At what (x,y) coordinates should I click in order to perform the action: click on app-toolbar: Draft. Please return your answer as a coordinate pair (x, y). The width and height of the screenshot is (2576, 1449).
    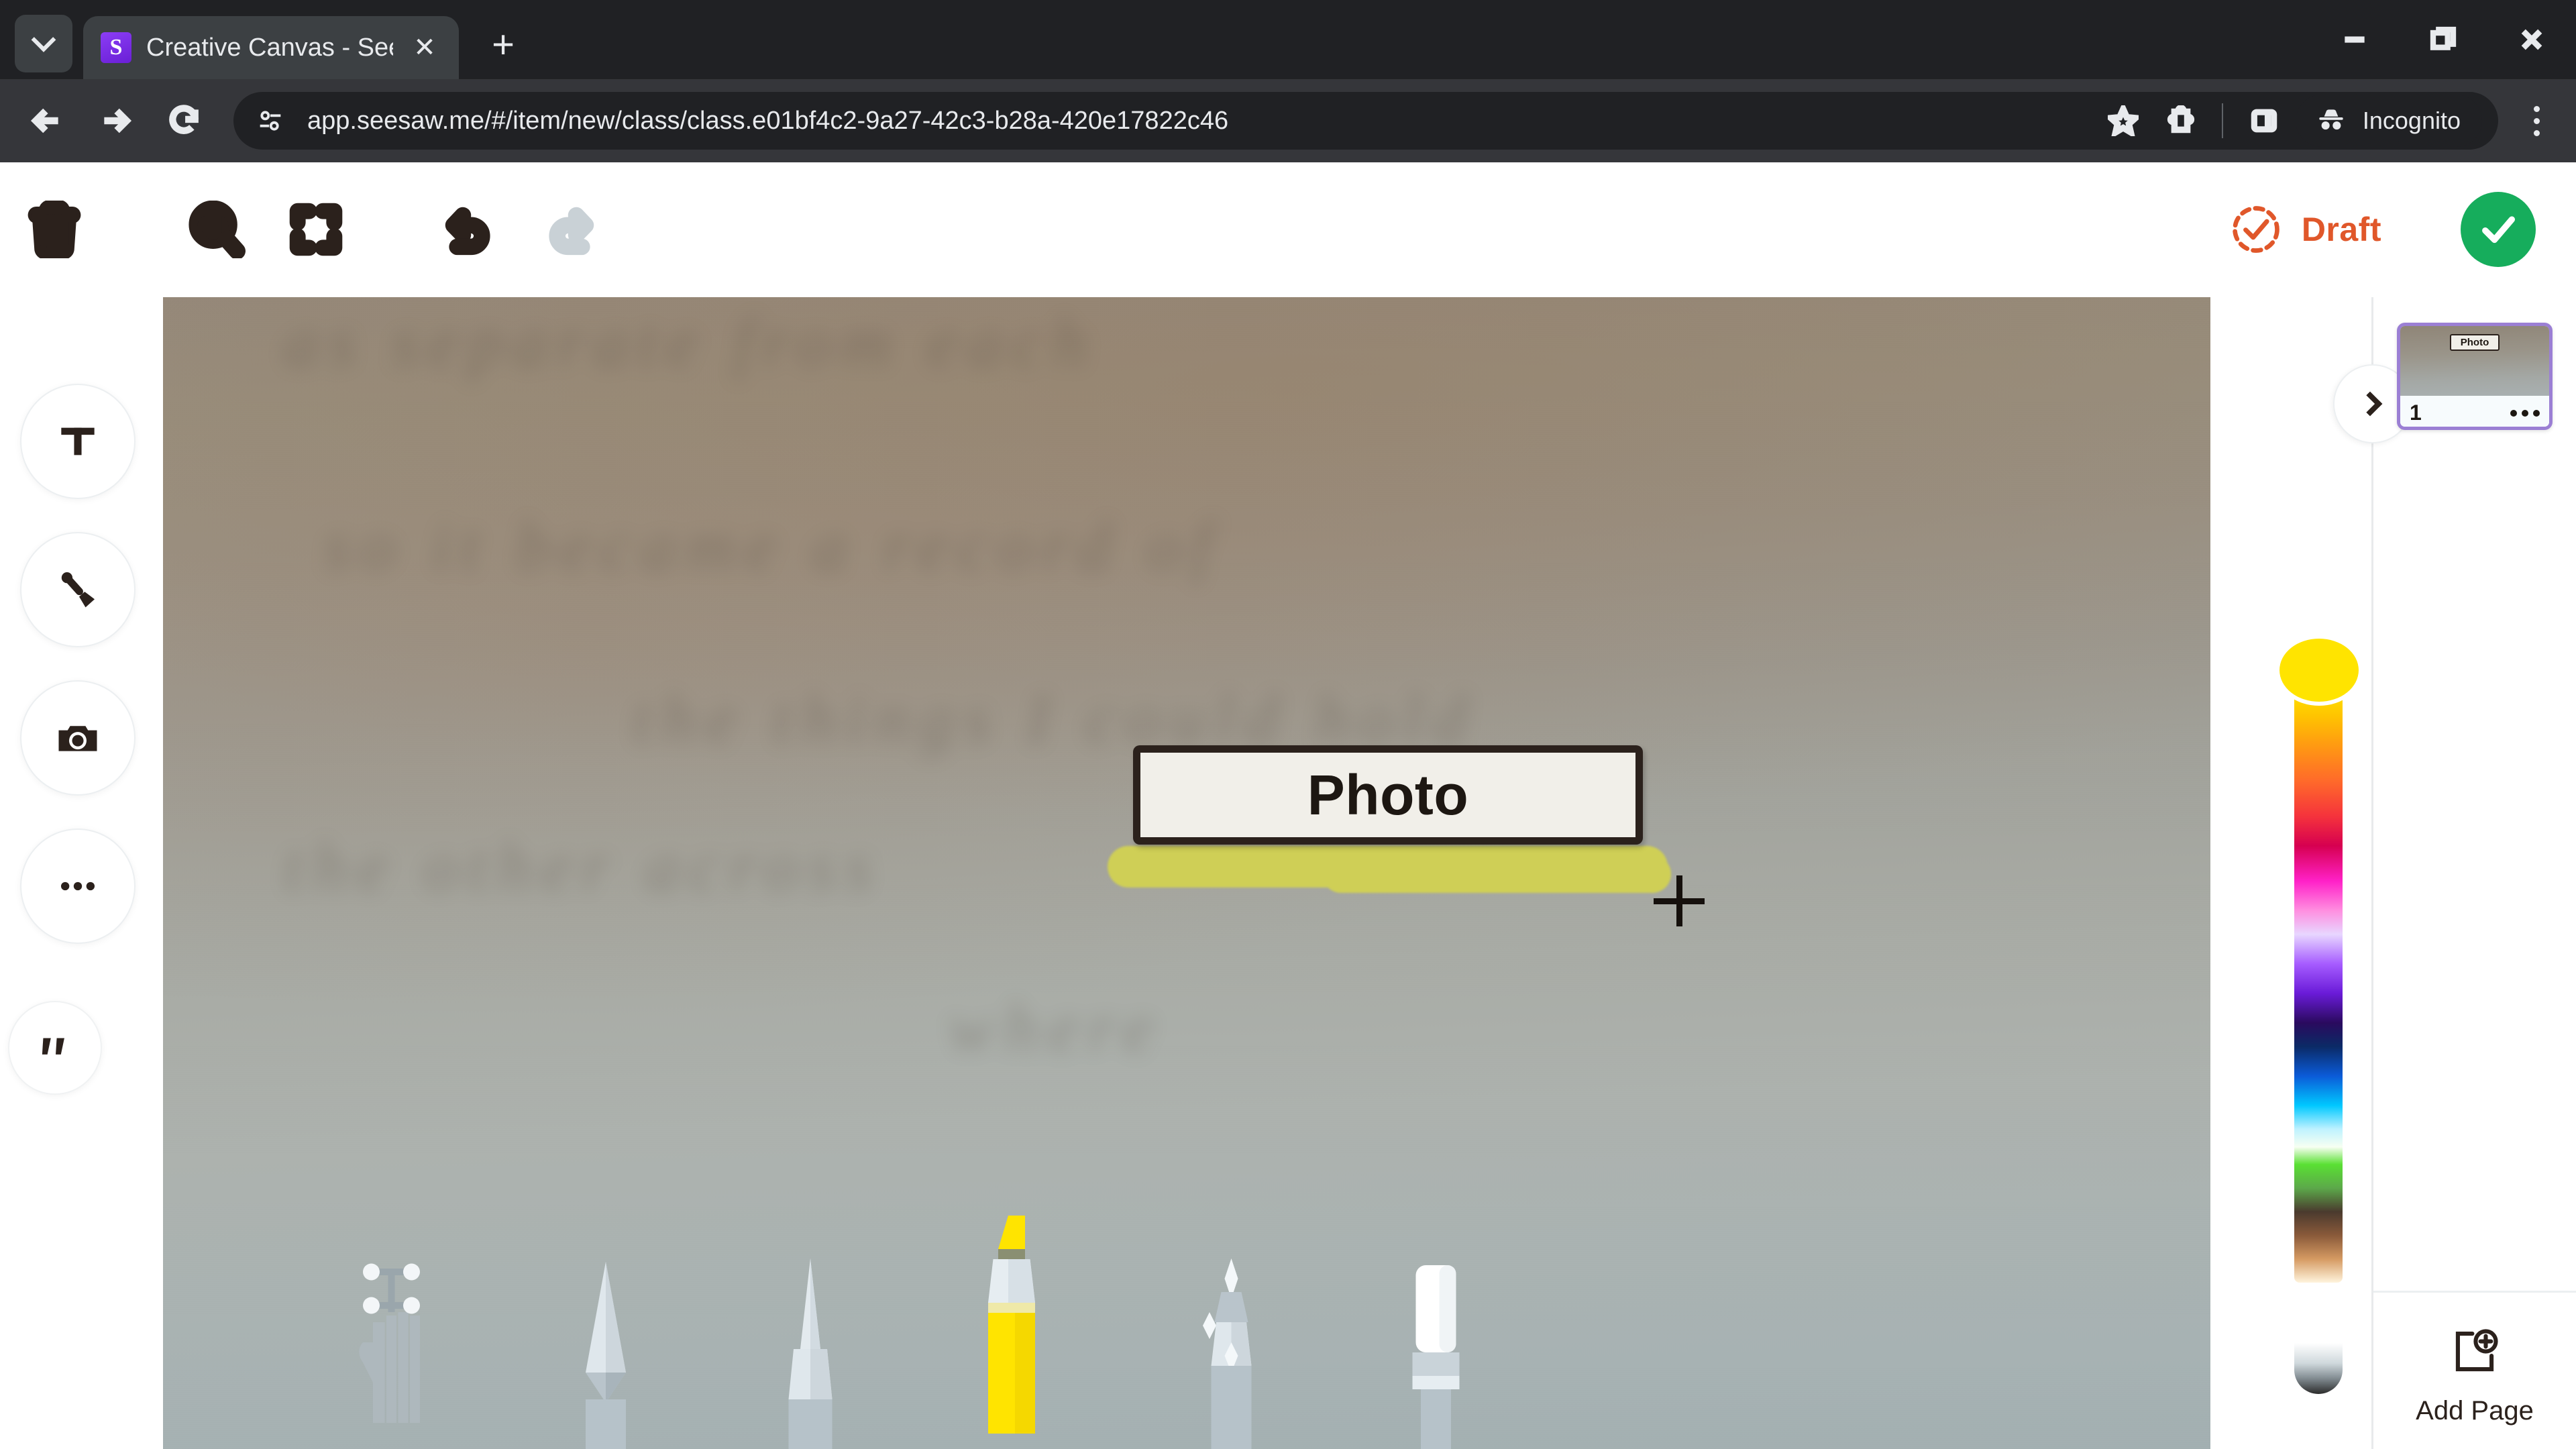
    Looking at the image, I should click on (1288, 229).